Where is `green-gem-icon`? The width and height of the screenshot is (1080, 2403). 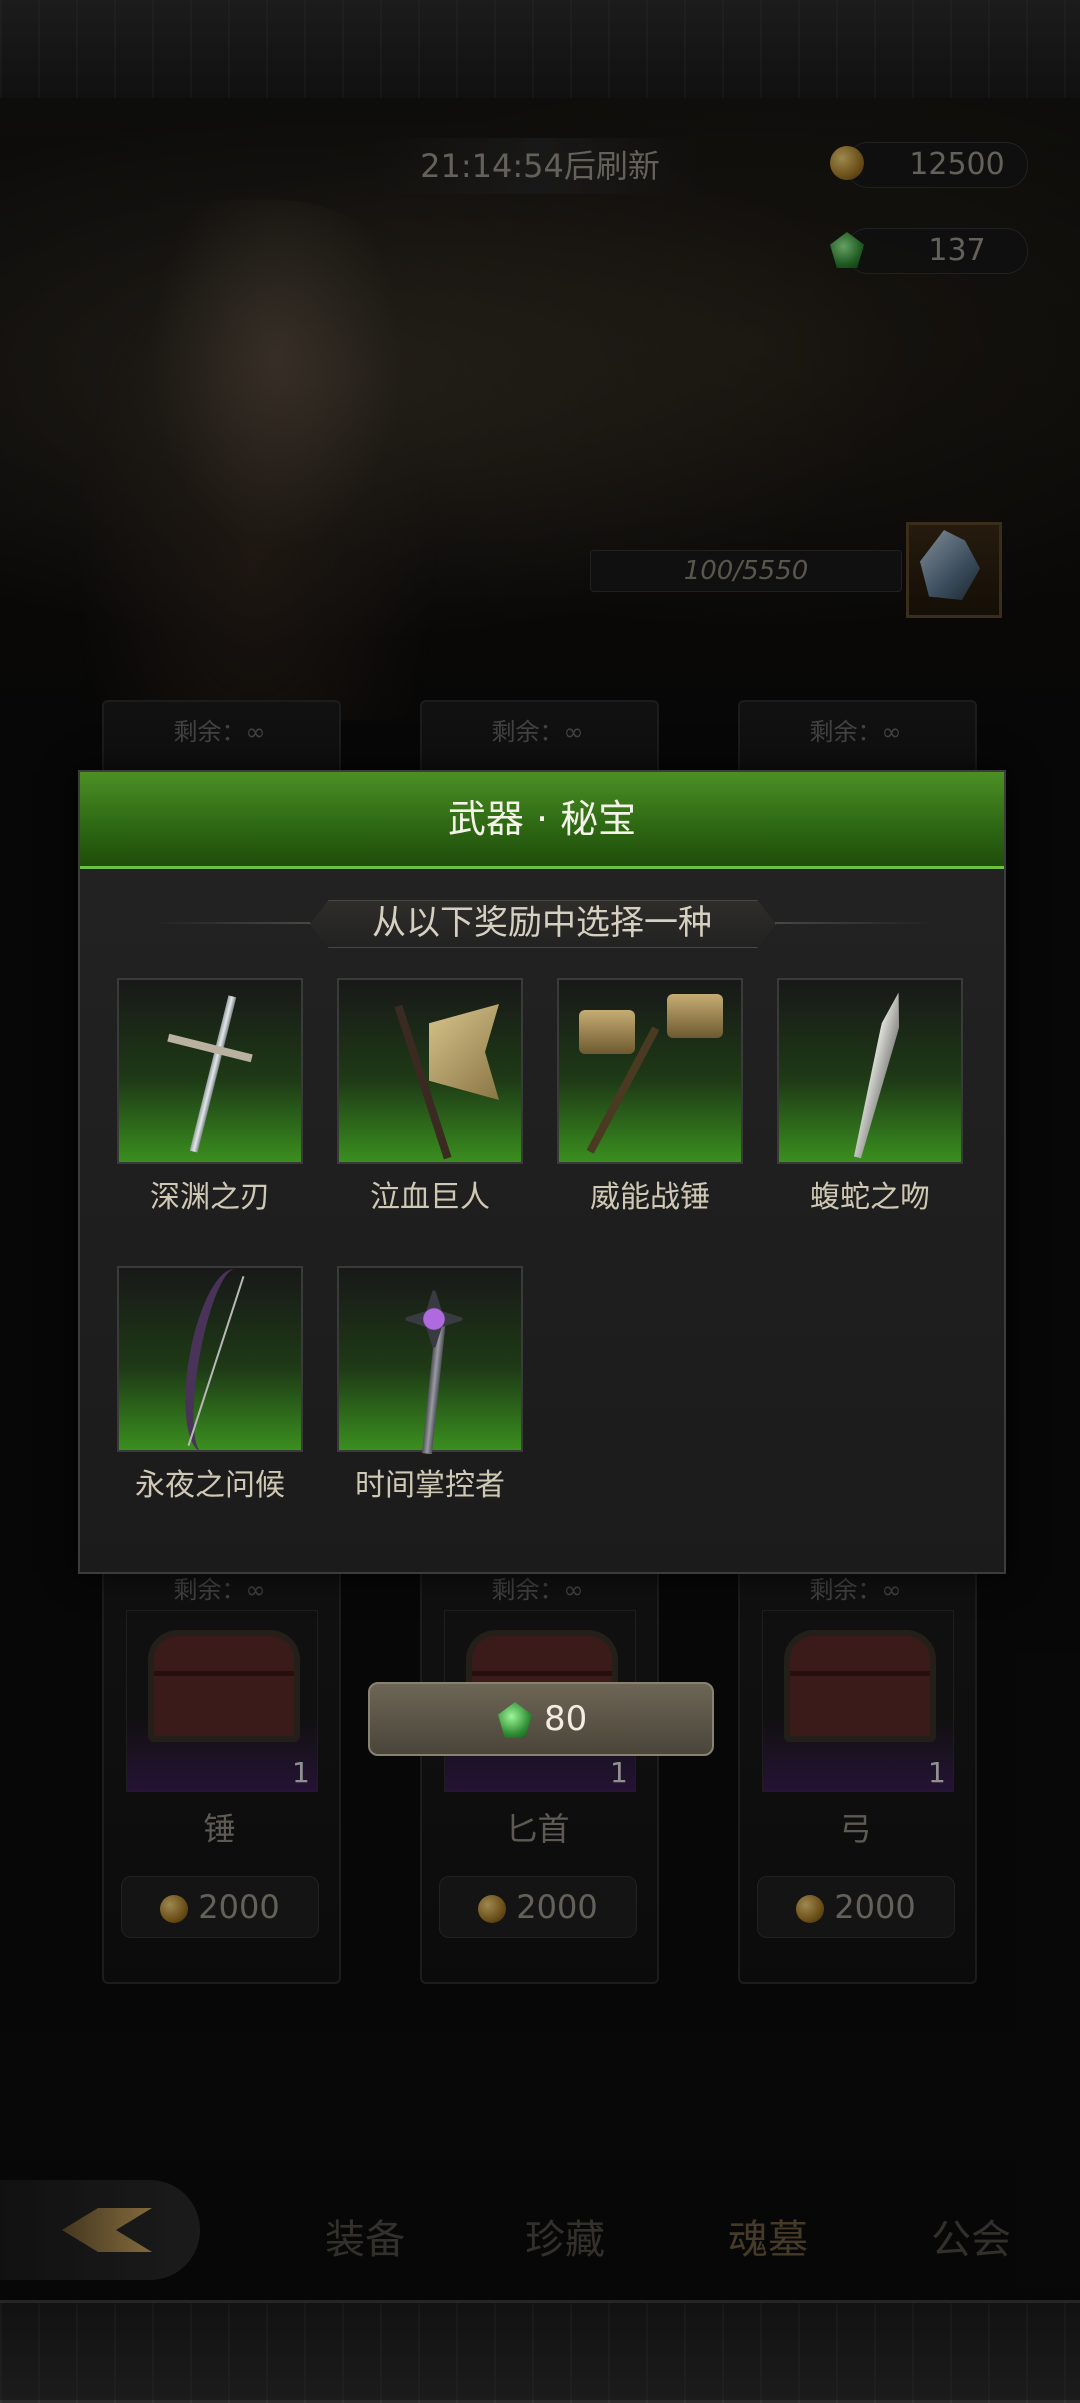 green-gem-icon is located at coordinates (515, 1720).